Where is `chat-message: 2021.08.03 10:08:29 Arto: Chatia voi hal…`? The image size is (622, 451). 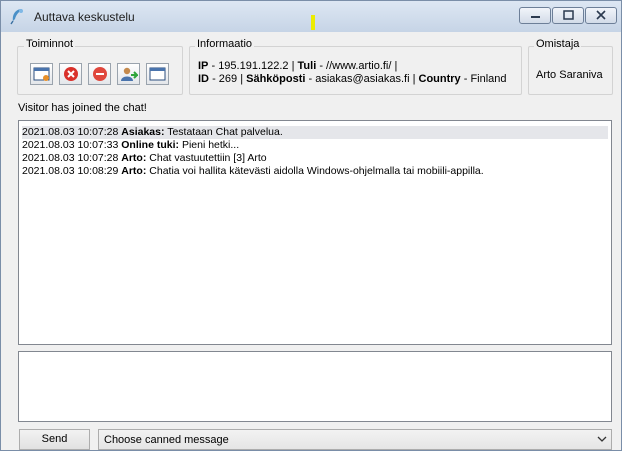
chat-message: 2021.08.03 10:08:29 Arto: Chatia voi hal… is located at coordinates (315, 171).